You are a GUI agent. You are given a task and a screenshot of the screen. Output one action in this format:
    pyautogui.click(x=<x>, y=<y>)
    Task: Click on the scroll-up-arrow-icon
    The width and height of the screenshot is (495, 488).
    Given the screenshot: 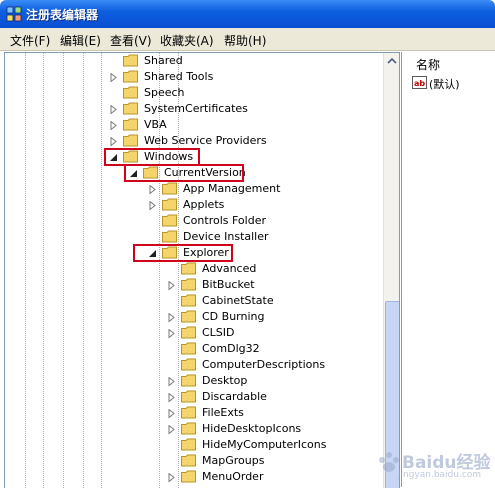 What is the action you would take?
    pyautogui.click(x=392, y=61)
    